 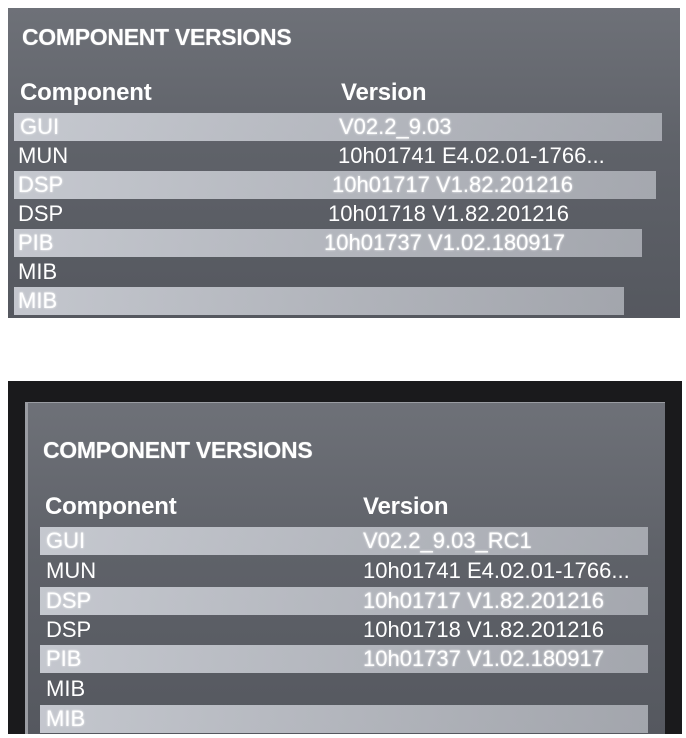 What do you see at coordinates (338, 127) in the screenshot?
I see `table-row: GUI V02.2_9.03` at bounding box center [338, 127].